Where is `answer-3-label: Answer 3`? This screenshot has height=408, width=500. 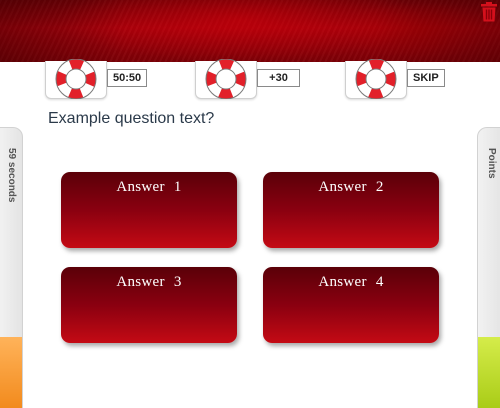 answer-3-label: Answer 3 is located at coordinates (149, 282).